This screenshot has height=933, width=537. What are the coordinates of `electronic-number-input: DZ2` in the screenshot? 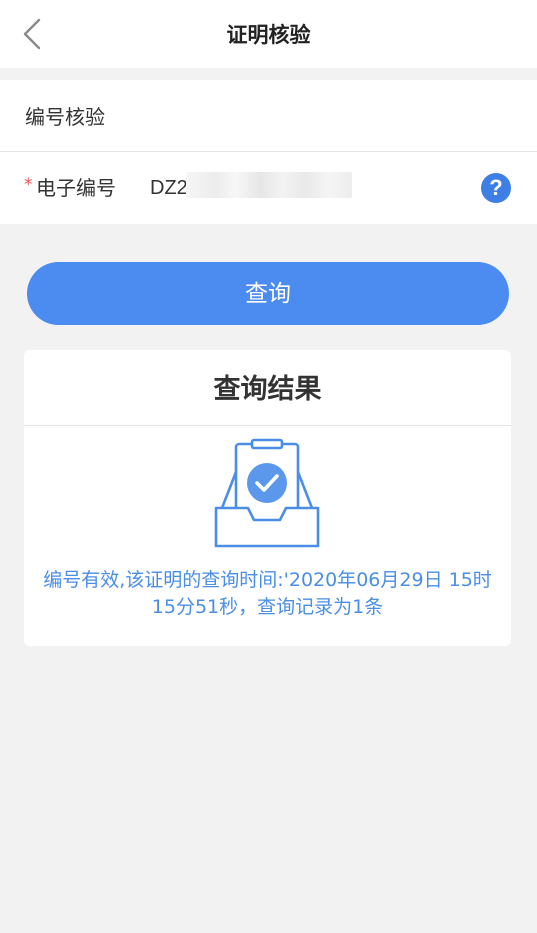 It's located at (169, 188).